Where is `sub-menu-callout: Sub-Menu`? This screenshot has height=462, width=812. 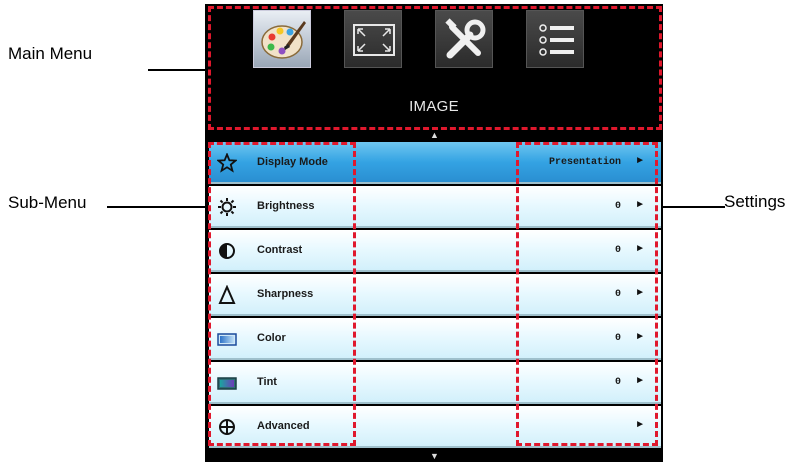 sub-menu-callout: Sub-Menu is located at coordinates (47, 202).